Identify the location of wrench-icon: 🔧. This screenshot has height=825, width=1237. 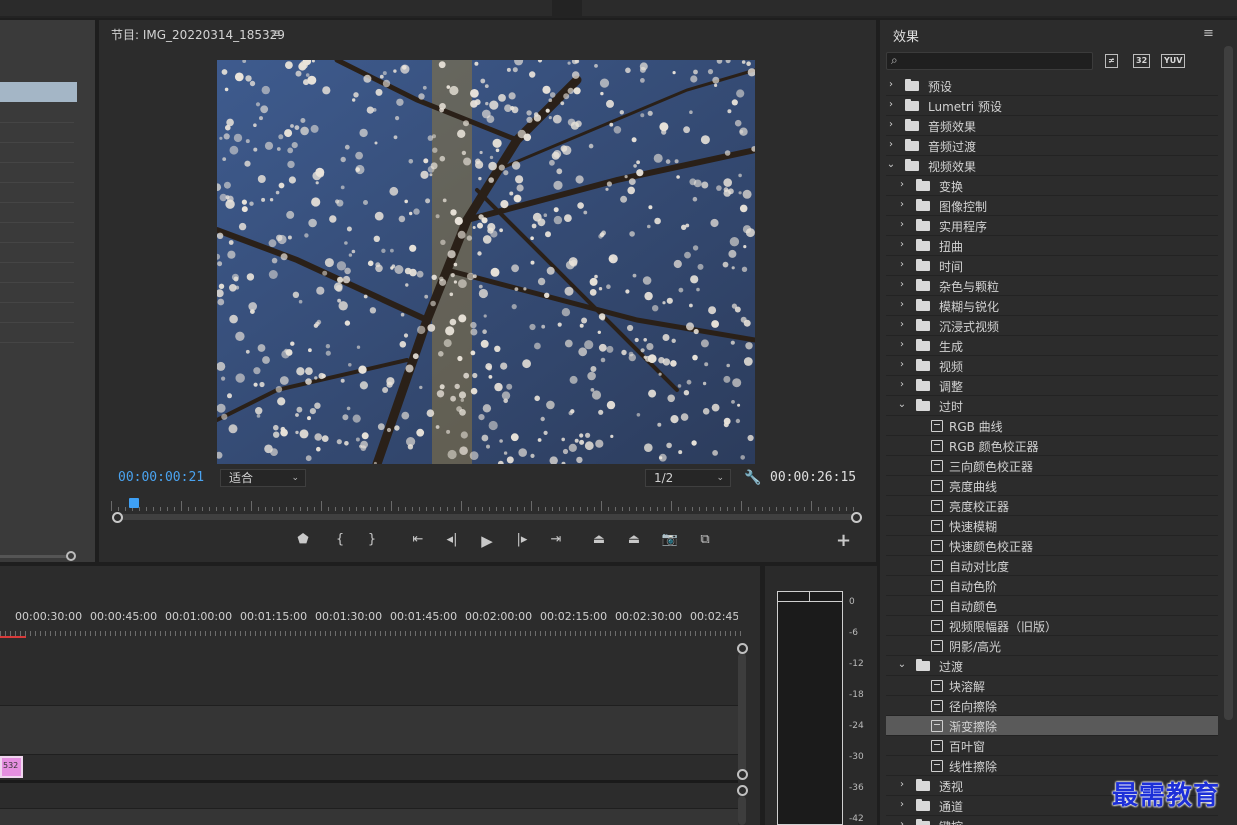
(752, 478).